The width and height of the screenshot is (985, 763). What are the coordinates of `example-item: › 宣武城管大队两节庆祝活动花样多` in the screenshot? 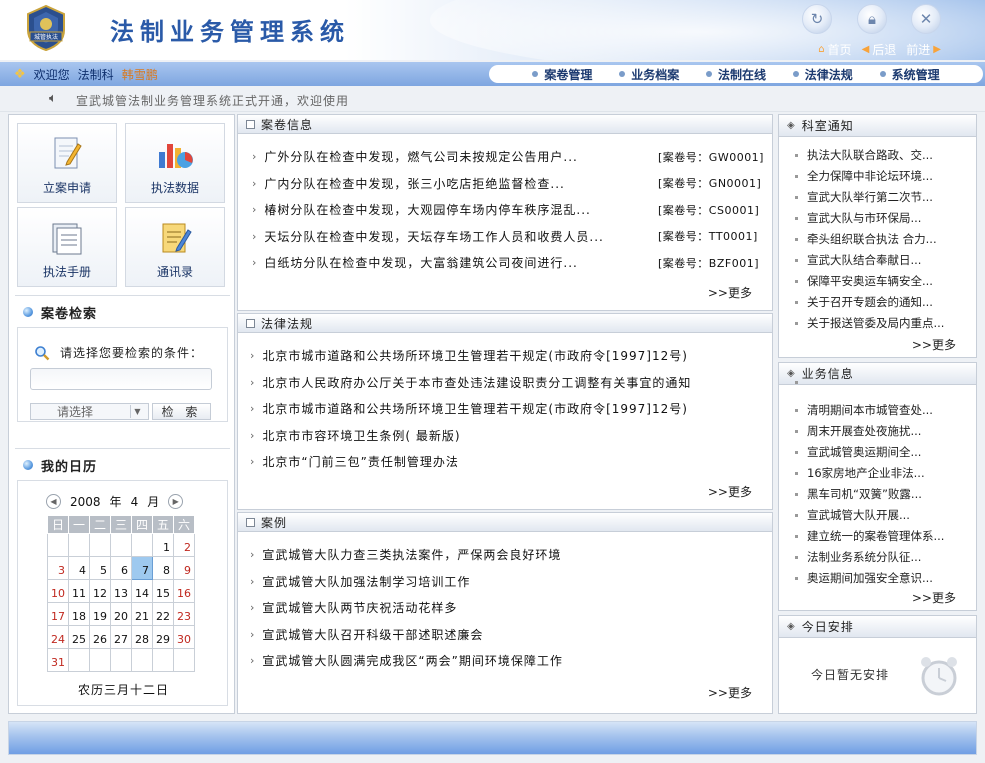 It's located at (353, 607).